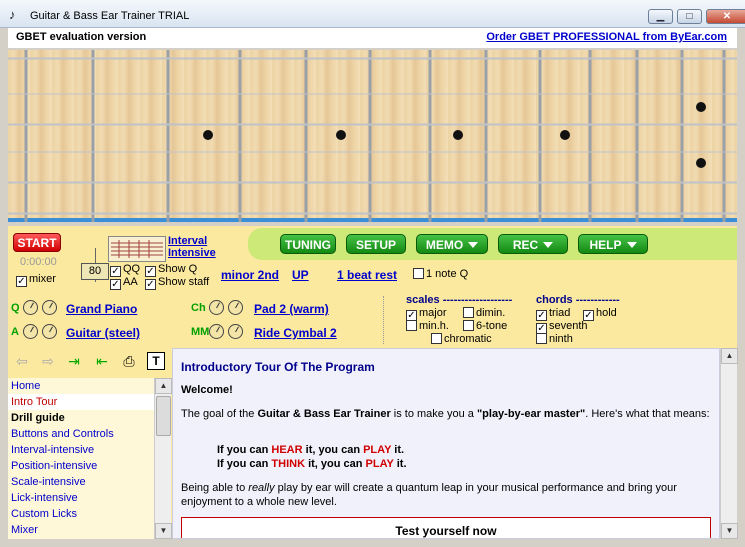 This screenshot has height=547, width=745. I want to click on interval-line1: Interval, so click(188, 241).